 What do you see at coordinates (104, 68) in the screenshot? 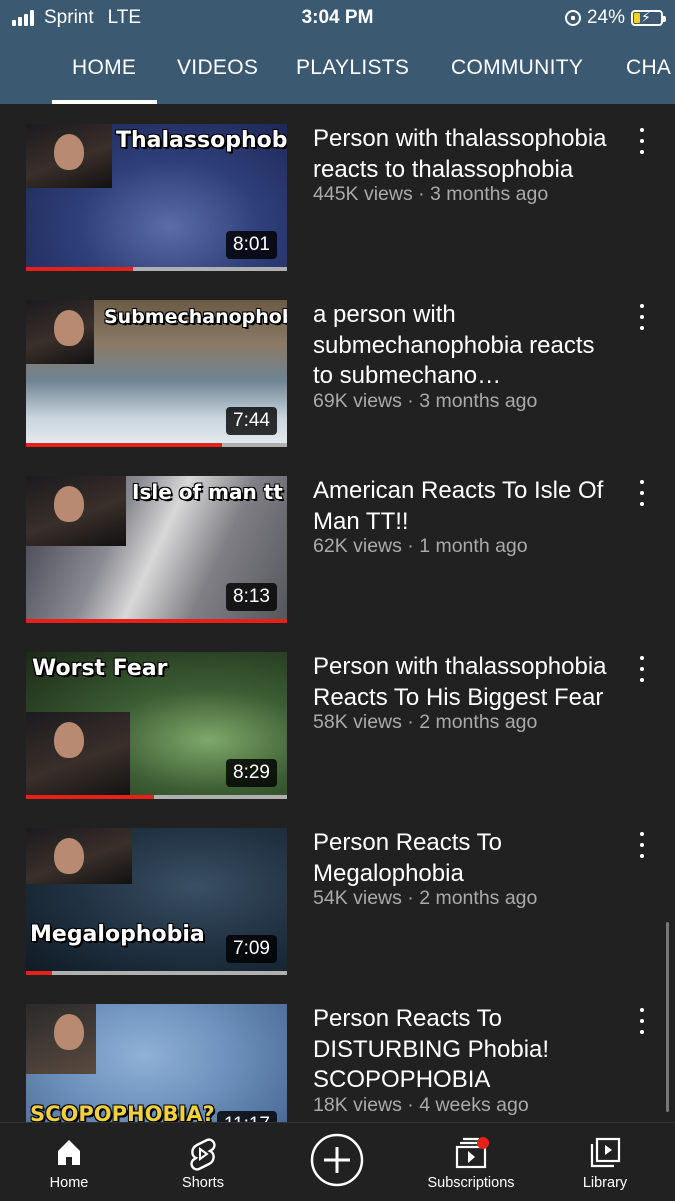
I see `tab-home: HOME` at bounding box center [104, 68].